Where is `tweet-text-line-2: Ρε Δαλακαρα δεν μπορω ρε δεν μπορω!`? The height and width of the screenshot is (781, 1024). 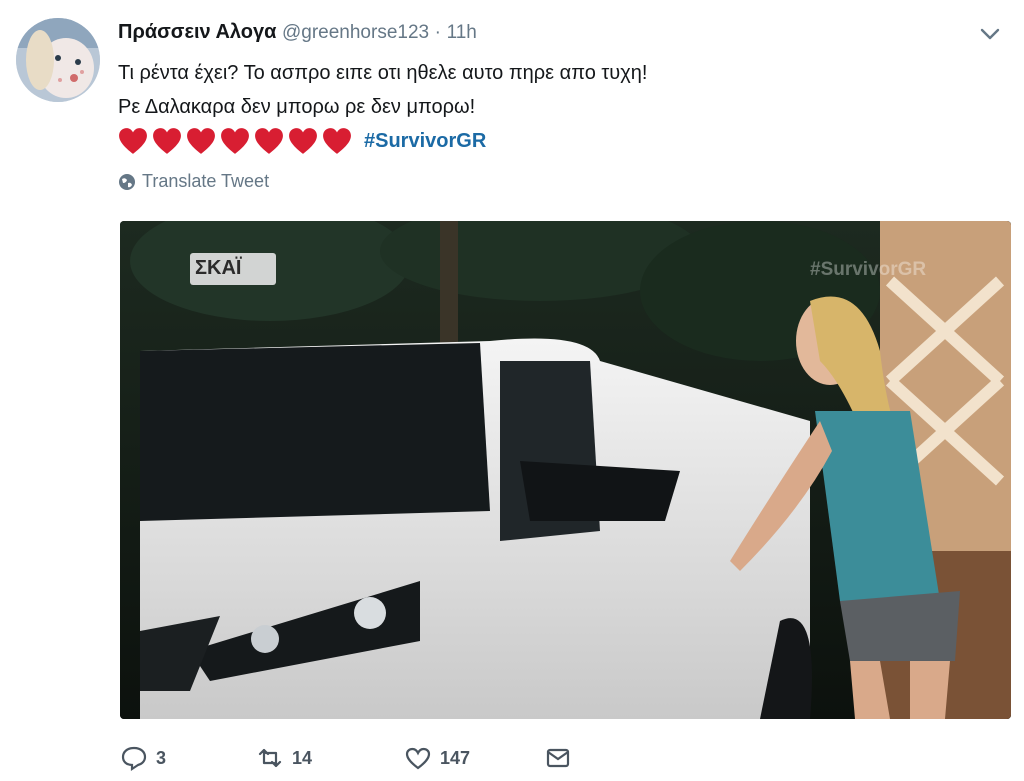
tweet-text-line-2: Ρε Δαλακαρα δεν μπορω ρε δεν μπορω! is located at coordinates (297, 107).